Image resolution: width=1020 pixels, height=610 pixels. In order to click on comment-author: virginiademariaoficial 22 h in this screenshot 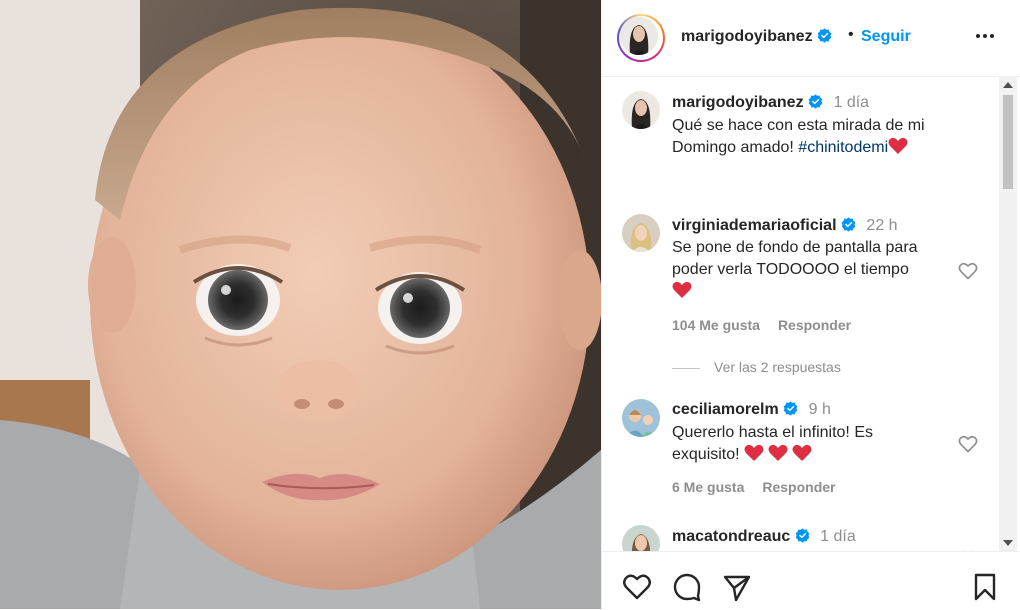, I will do `click(785, 226)`.